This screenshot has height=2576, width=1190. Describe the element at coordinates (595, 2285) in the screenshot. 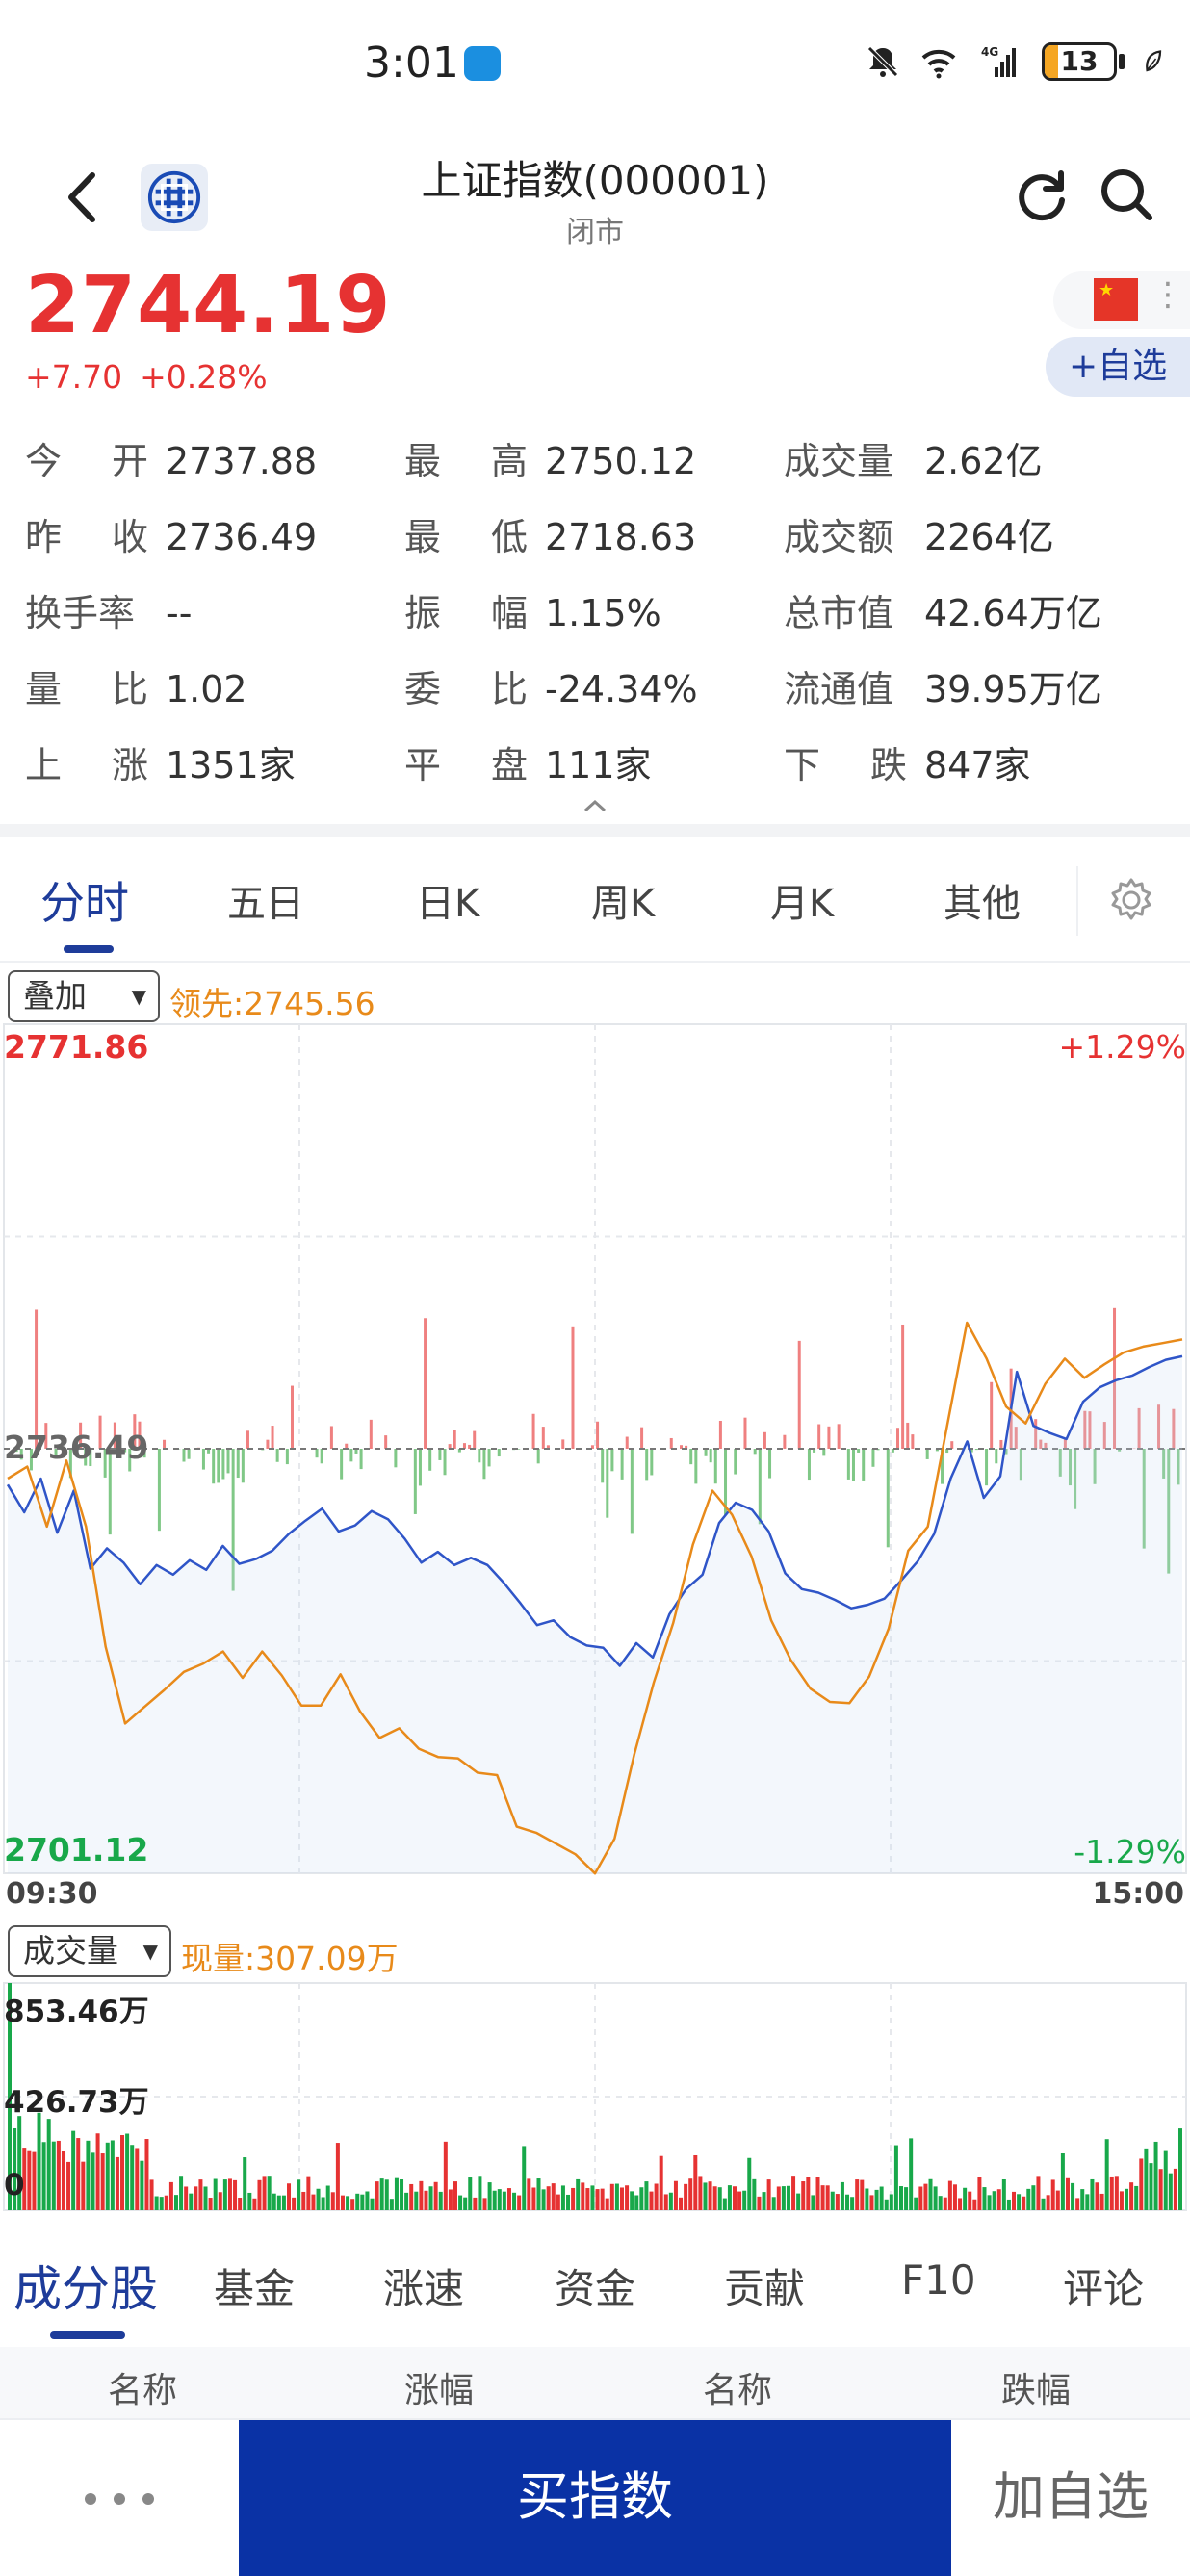

I see `tab-capital: 资金` at that location.